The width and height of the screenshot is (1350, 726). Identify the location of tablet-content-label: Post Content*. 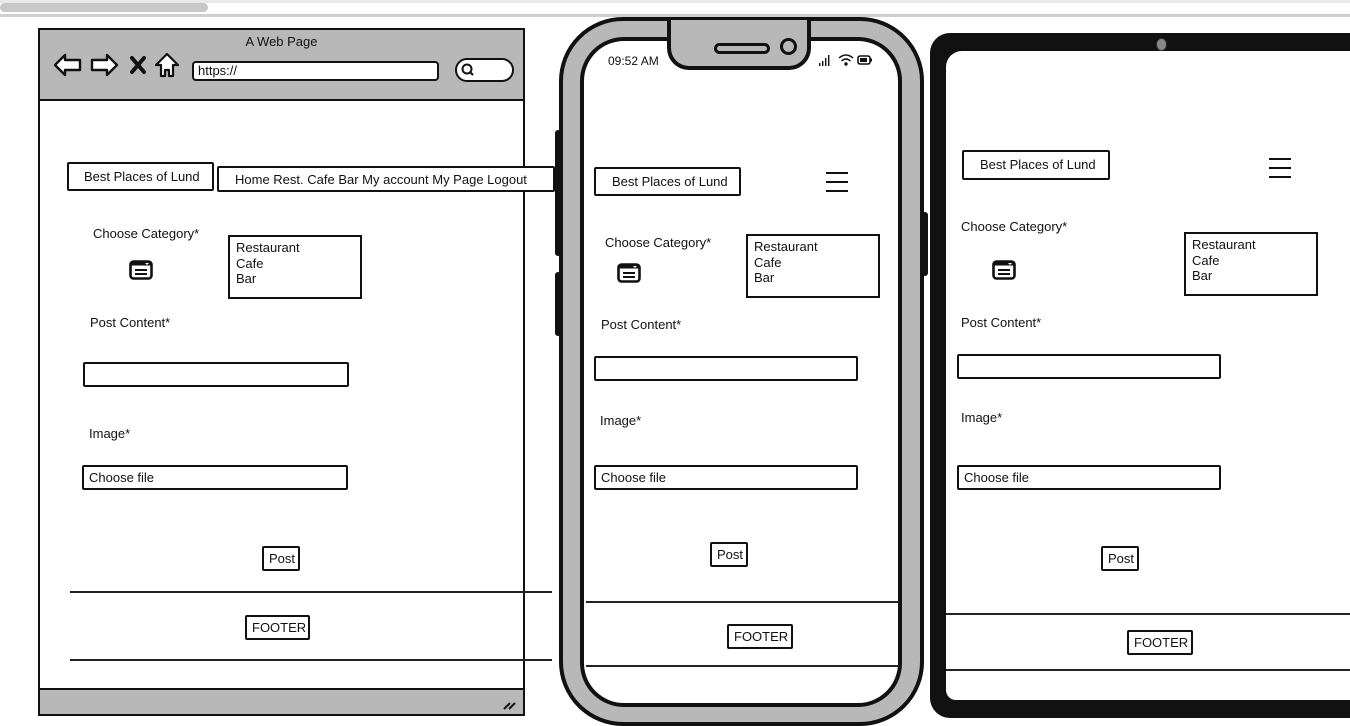
(1001, 322).